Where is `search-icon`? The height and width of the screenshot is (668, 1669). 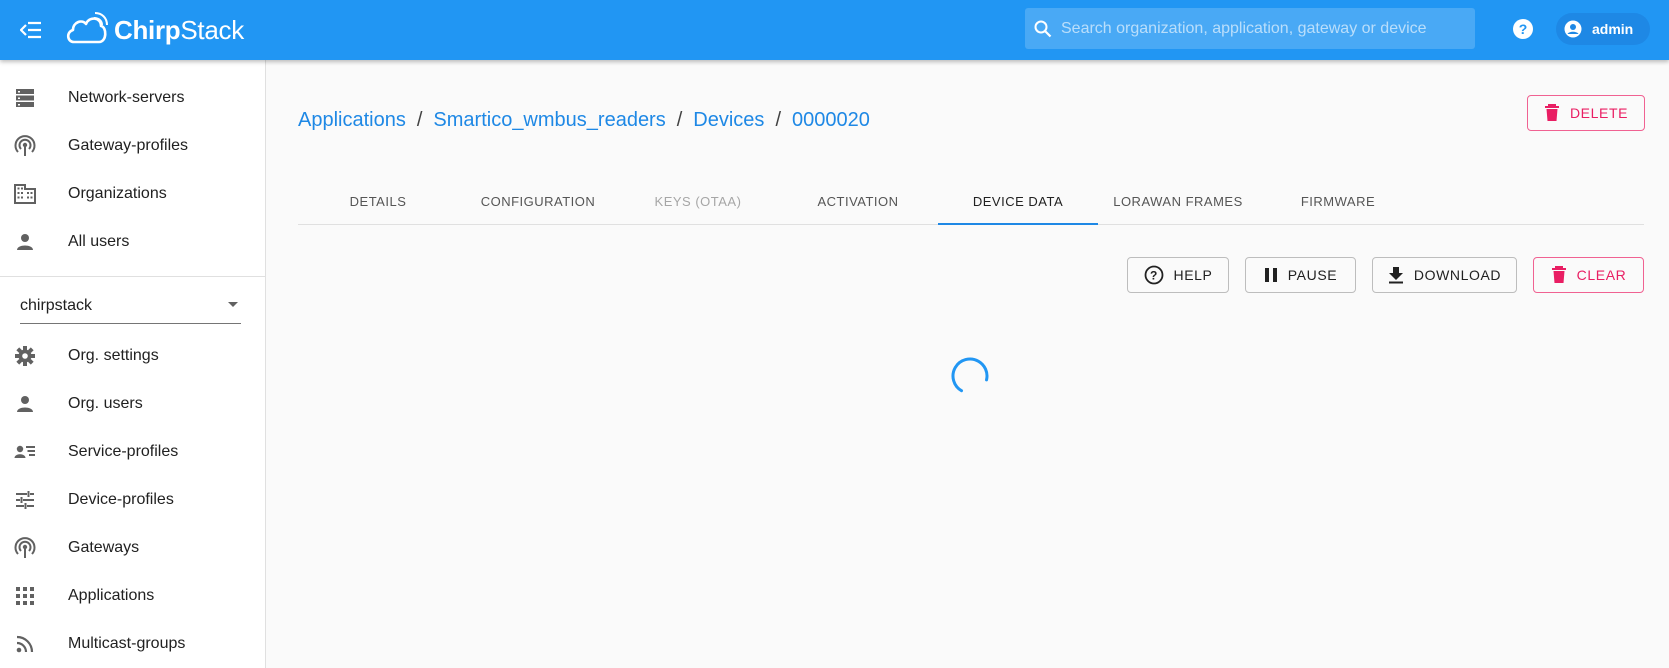
search-icon is located at coordinates (1043, 28).